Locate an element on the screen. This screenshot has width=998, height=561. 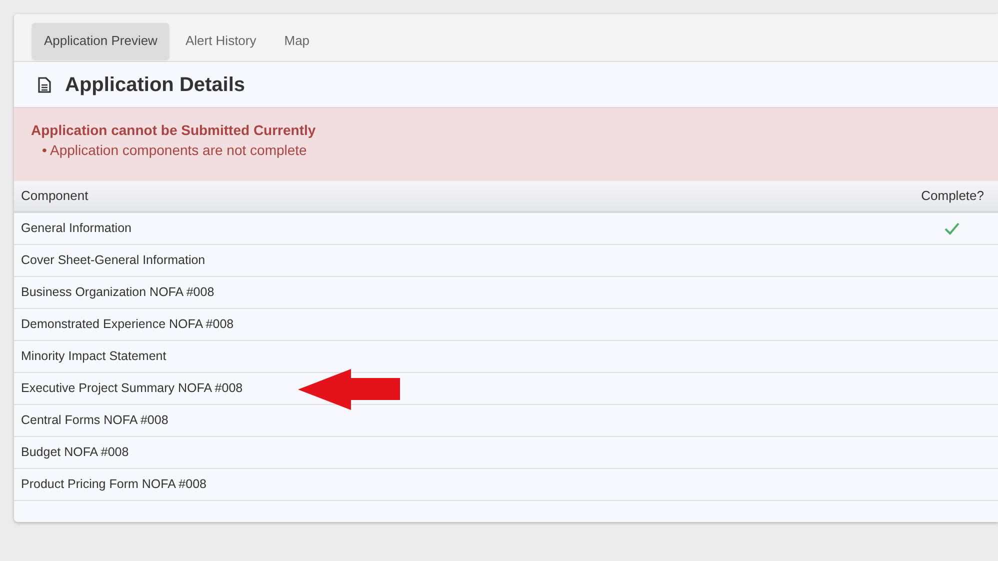
table-cell-text: Central Forms NOFA #008 is located at coordinates (94, 421).